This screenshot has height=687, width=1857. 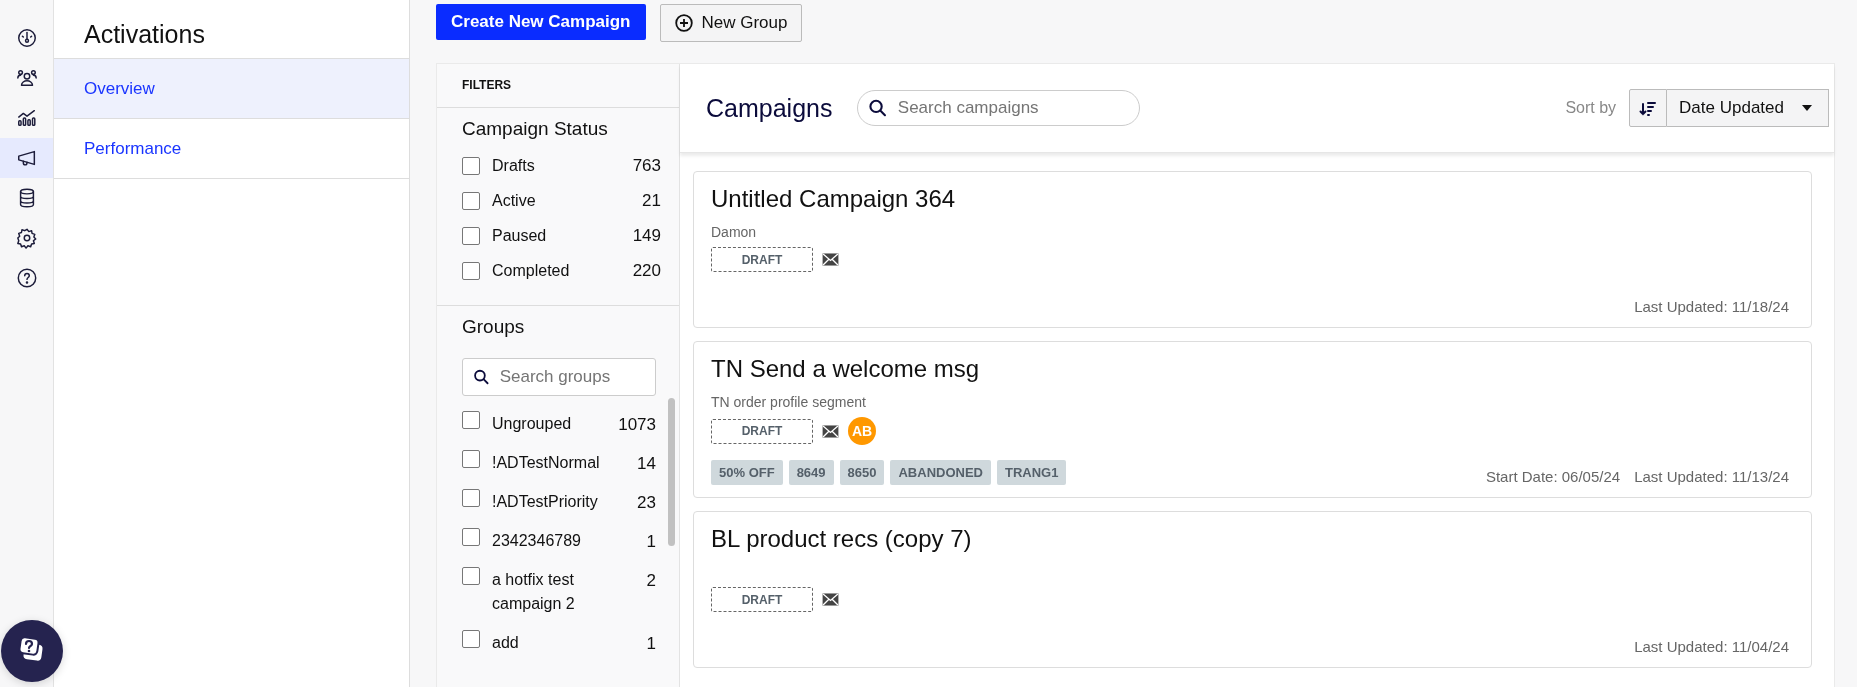 What do you see at coordinates (1012, 108) in the screenshot?
I see `search-input: Search campaigns` at bounding box center [1012, 108].